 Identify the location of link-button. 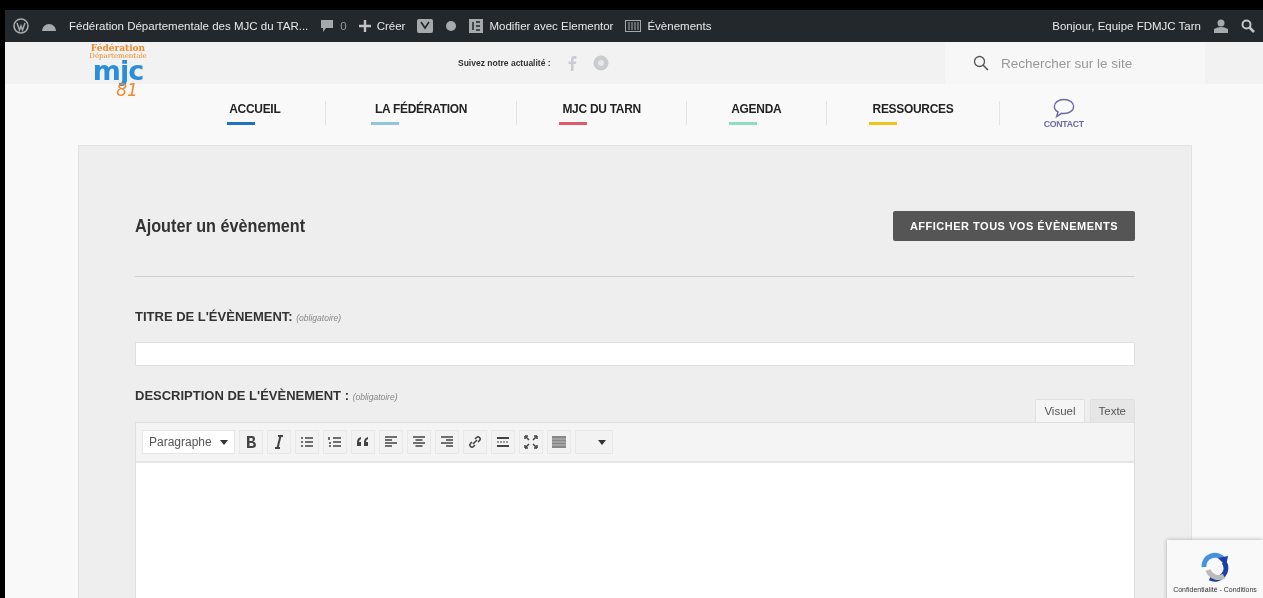
(474, 442).